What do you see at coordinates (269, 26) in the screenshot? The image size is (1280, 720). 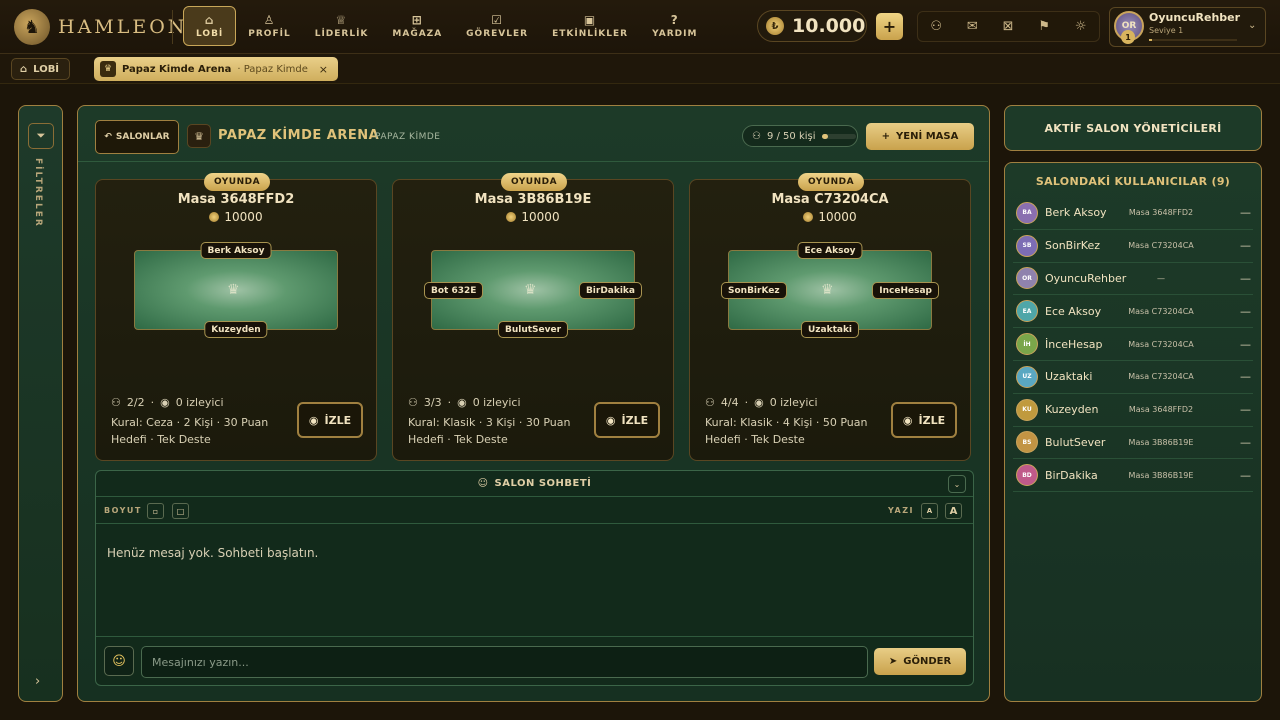 I see `nav-item-1: ♙ PROFİL` at bounding box center [269, 26].